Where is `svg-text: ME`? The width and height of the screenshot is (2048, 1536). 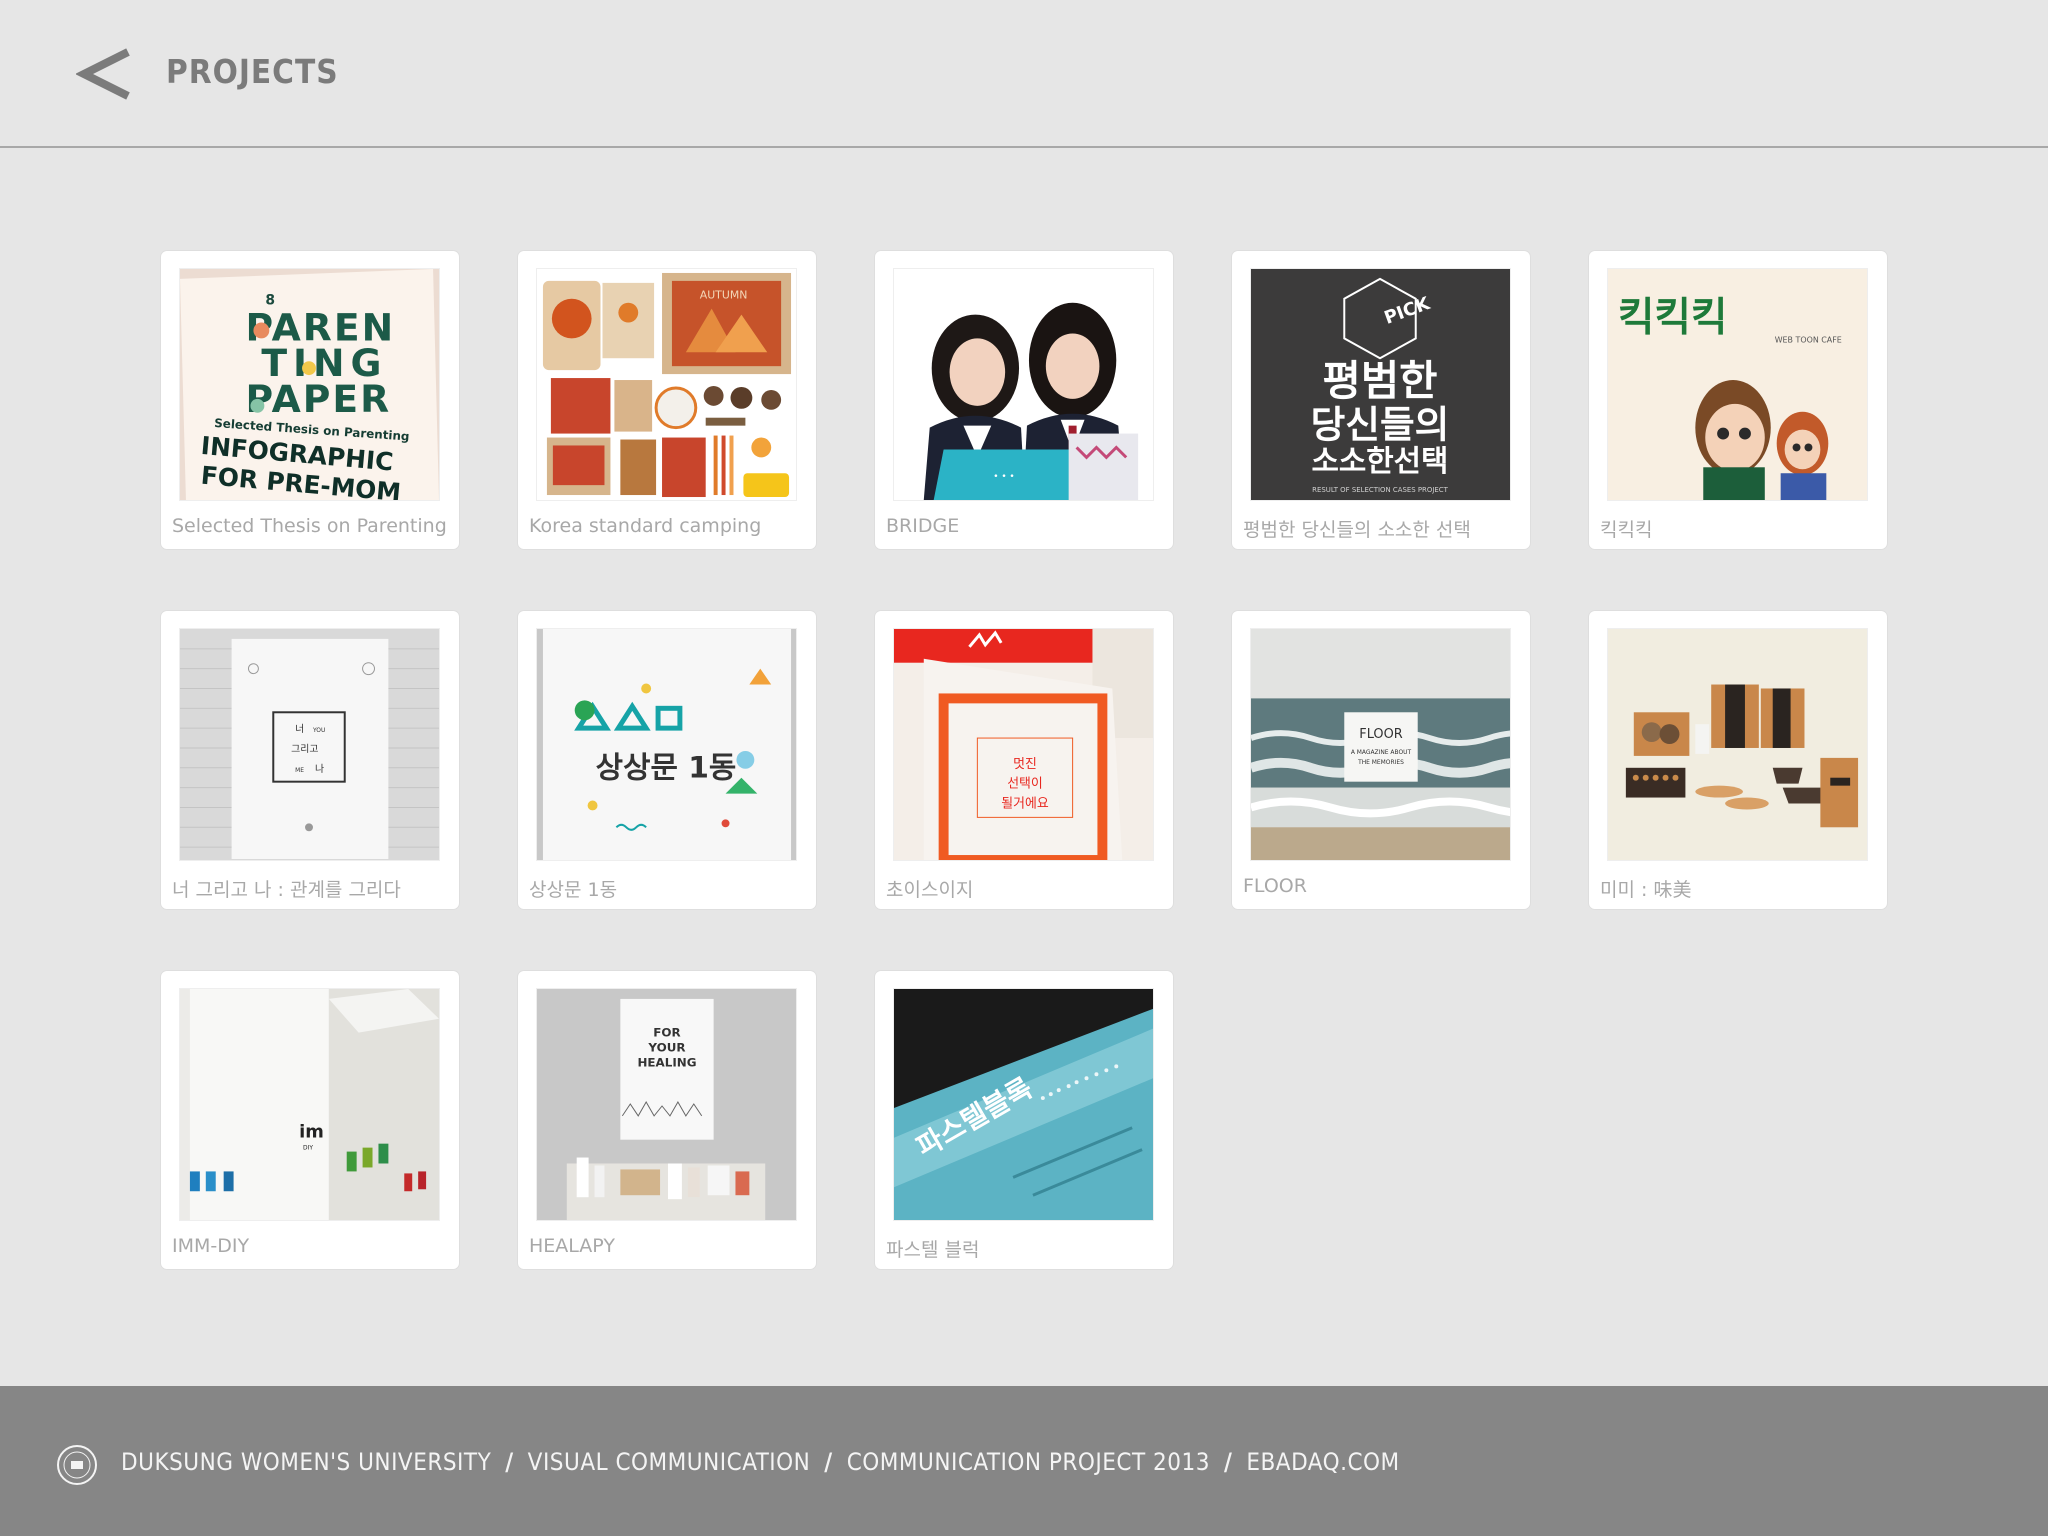 svg-text: ME is located at coordinates (299, 770).